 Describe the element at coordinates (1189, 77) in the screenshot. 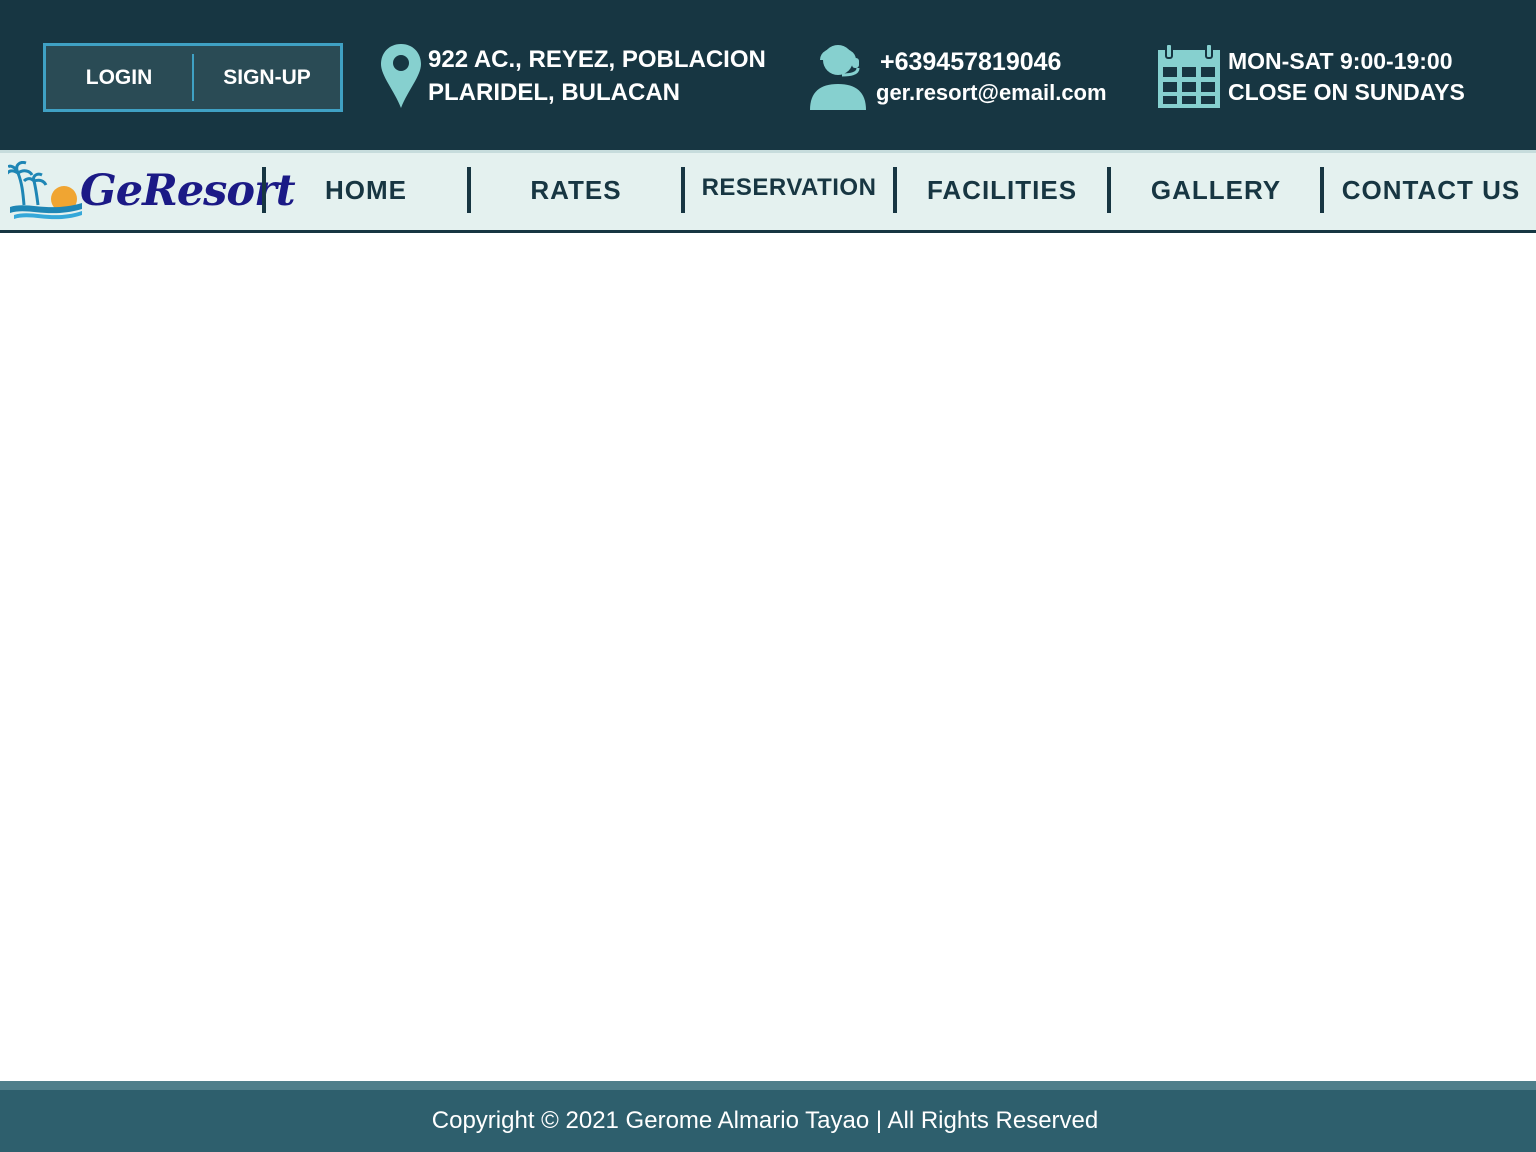

I see `calendar-icon` at that location.